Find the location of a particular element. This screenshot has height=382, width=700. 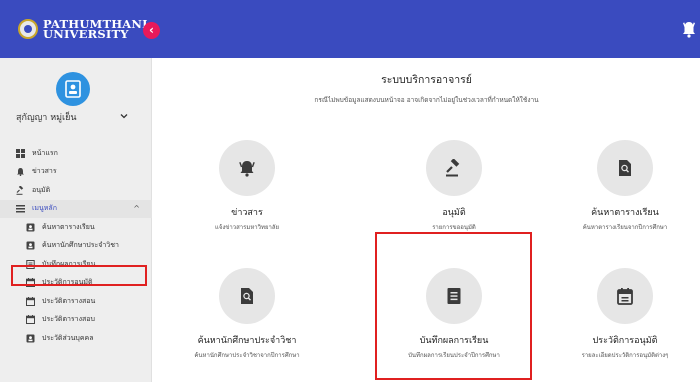

sidebar-item-label: ประวัติตารางสอบ is located at coordinates (68, 319).